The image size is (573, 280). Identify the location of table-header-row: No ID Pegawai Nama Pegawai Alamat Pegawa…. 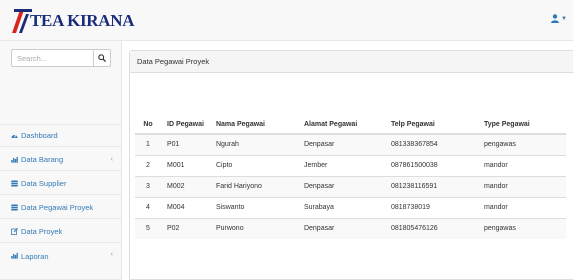
(350, 125).